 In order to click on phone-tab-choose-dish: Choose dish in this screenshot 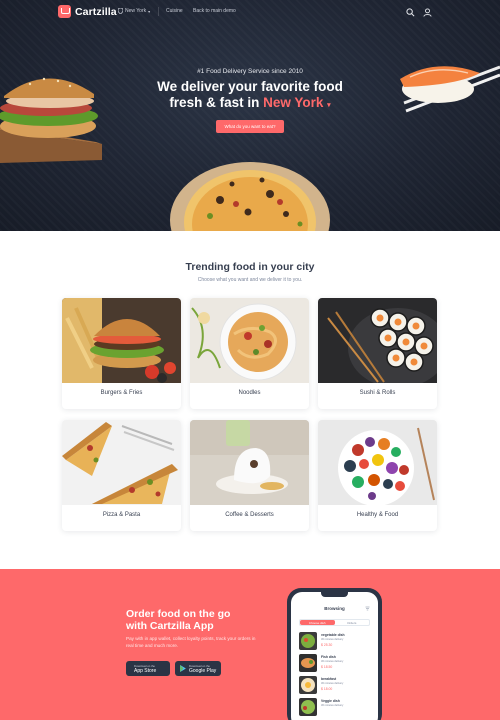, I will do `click(317, 622)`.